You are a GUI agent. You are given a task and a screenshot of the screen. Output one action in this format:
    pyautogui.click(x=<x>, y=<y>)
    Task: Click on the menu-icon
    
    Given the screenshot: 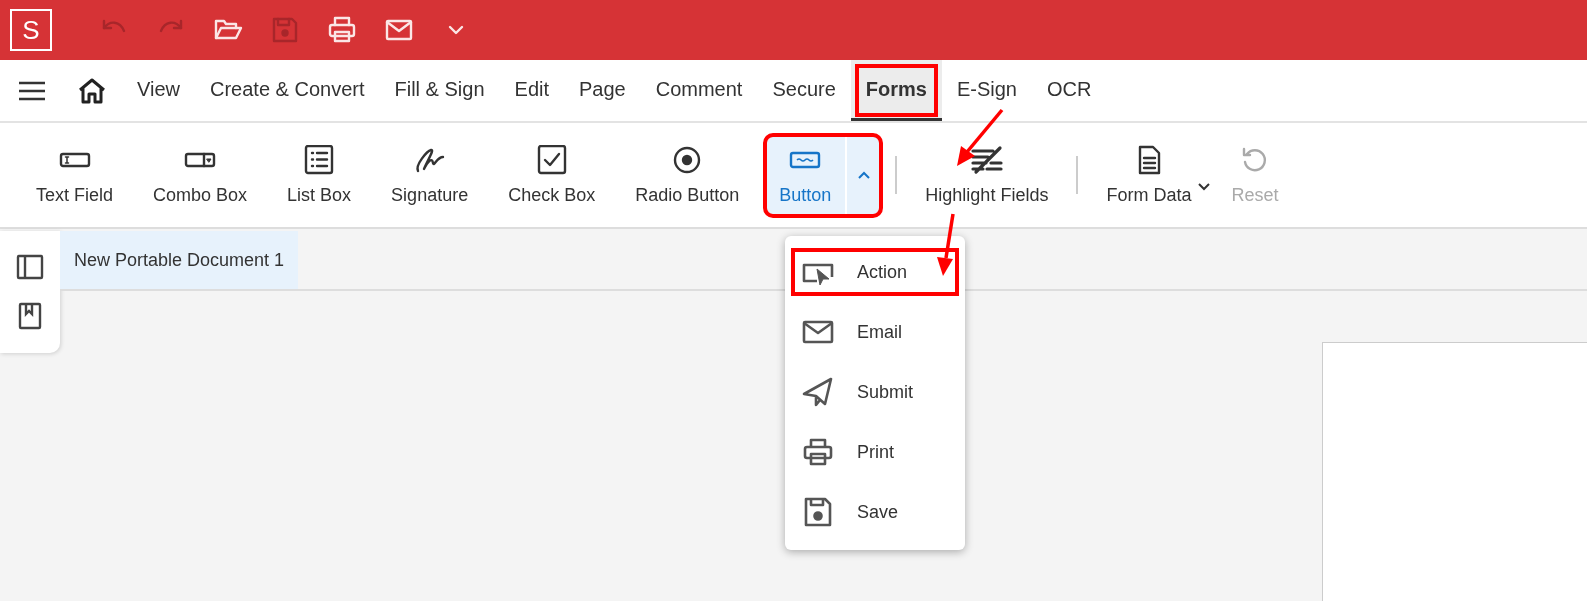 What is the action you would take?
    pyautogui.click(x=32, y=90)
    